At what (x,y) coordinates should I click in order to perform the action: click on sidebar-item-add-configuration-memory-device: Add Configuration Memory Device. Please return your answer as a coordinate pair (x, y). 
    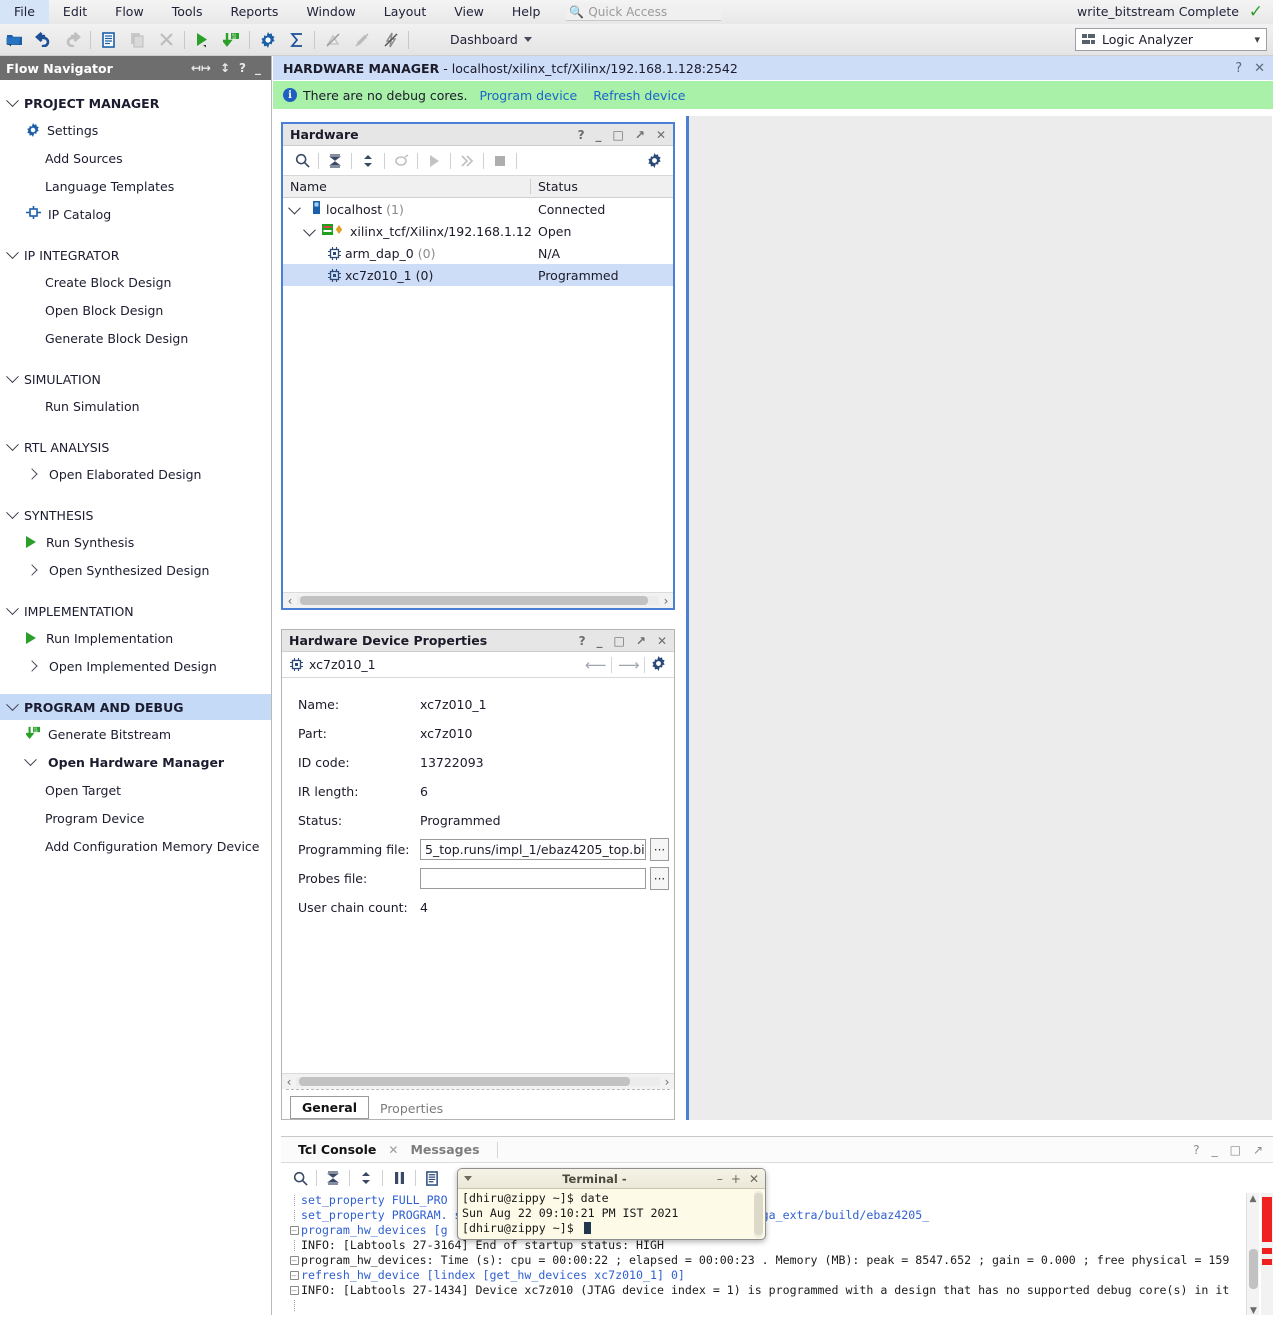
    Looking at the image, I should click on (135, 846).